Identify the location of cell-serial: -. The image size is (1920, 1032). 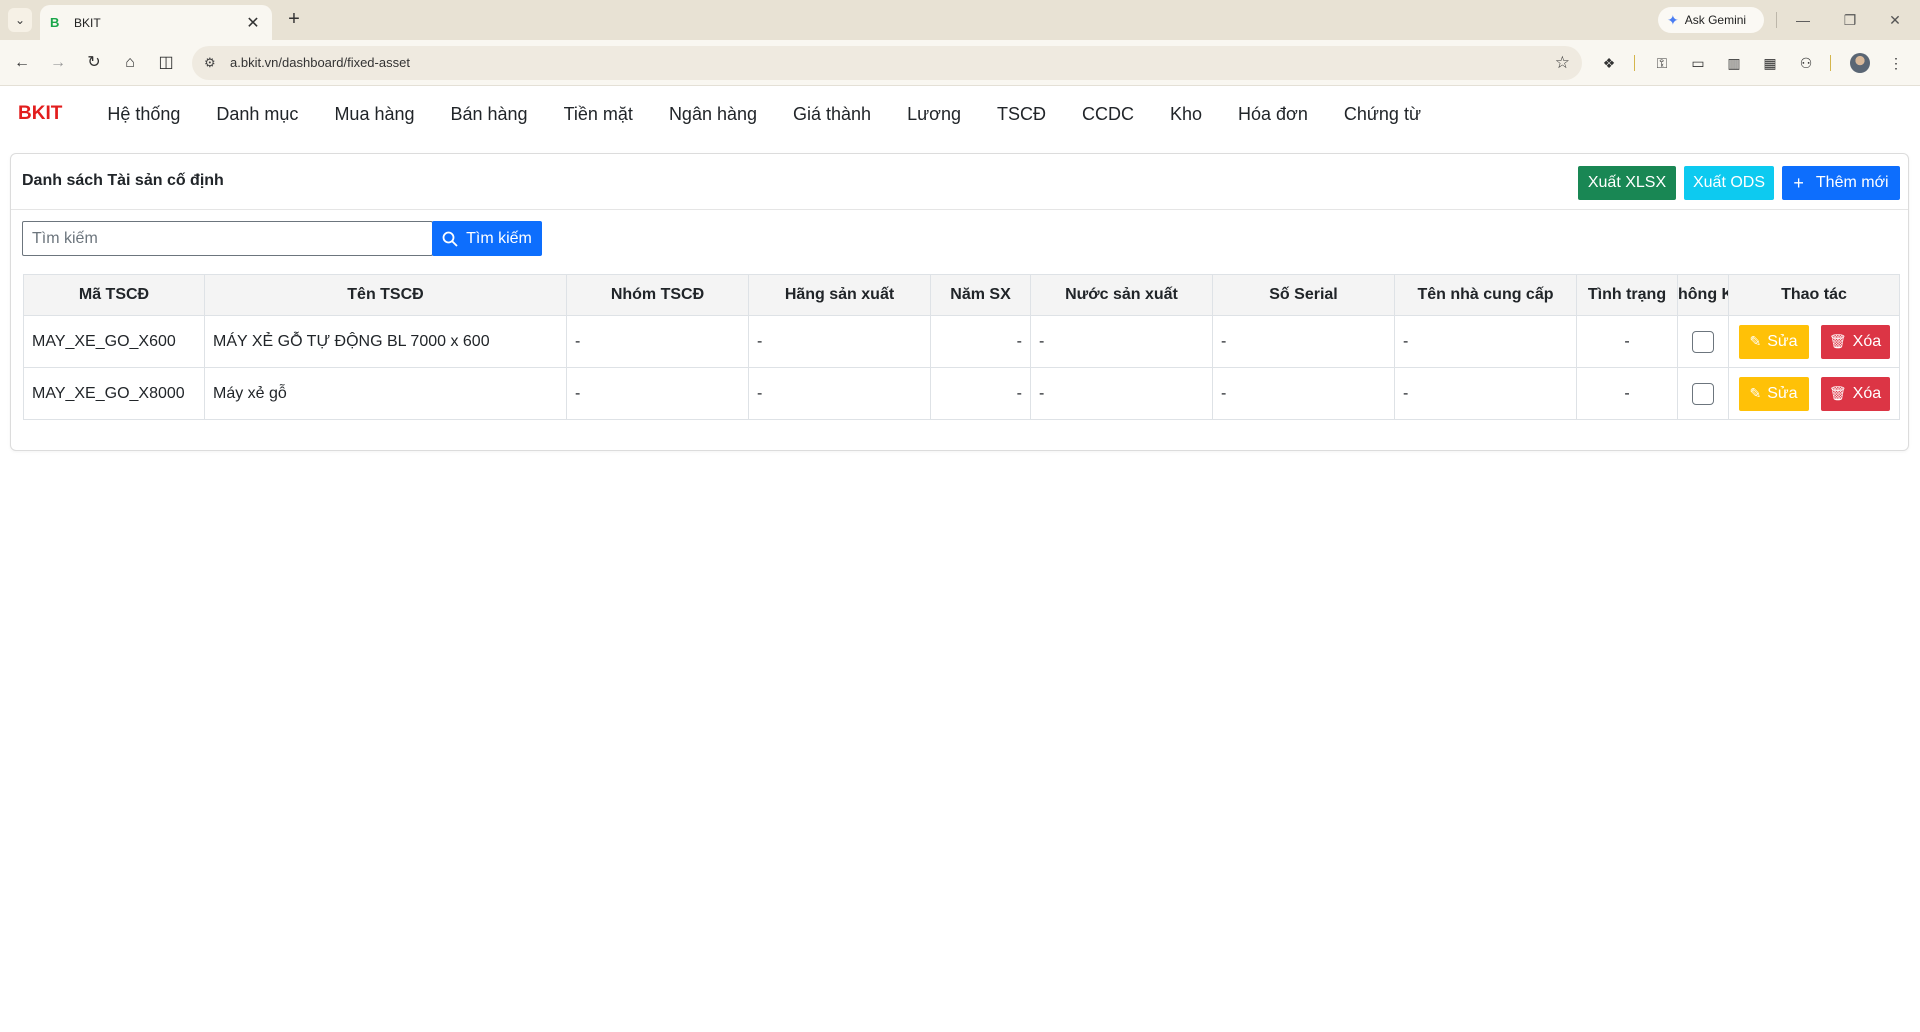
(1303, 393).